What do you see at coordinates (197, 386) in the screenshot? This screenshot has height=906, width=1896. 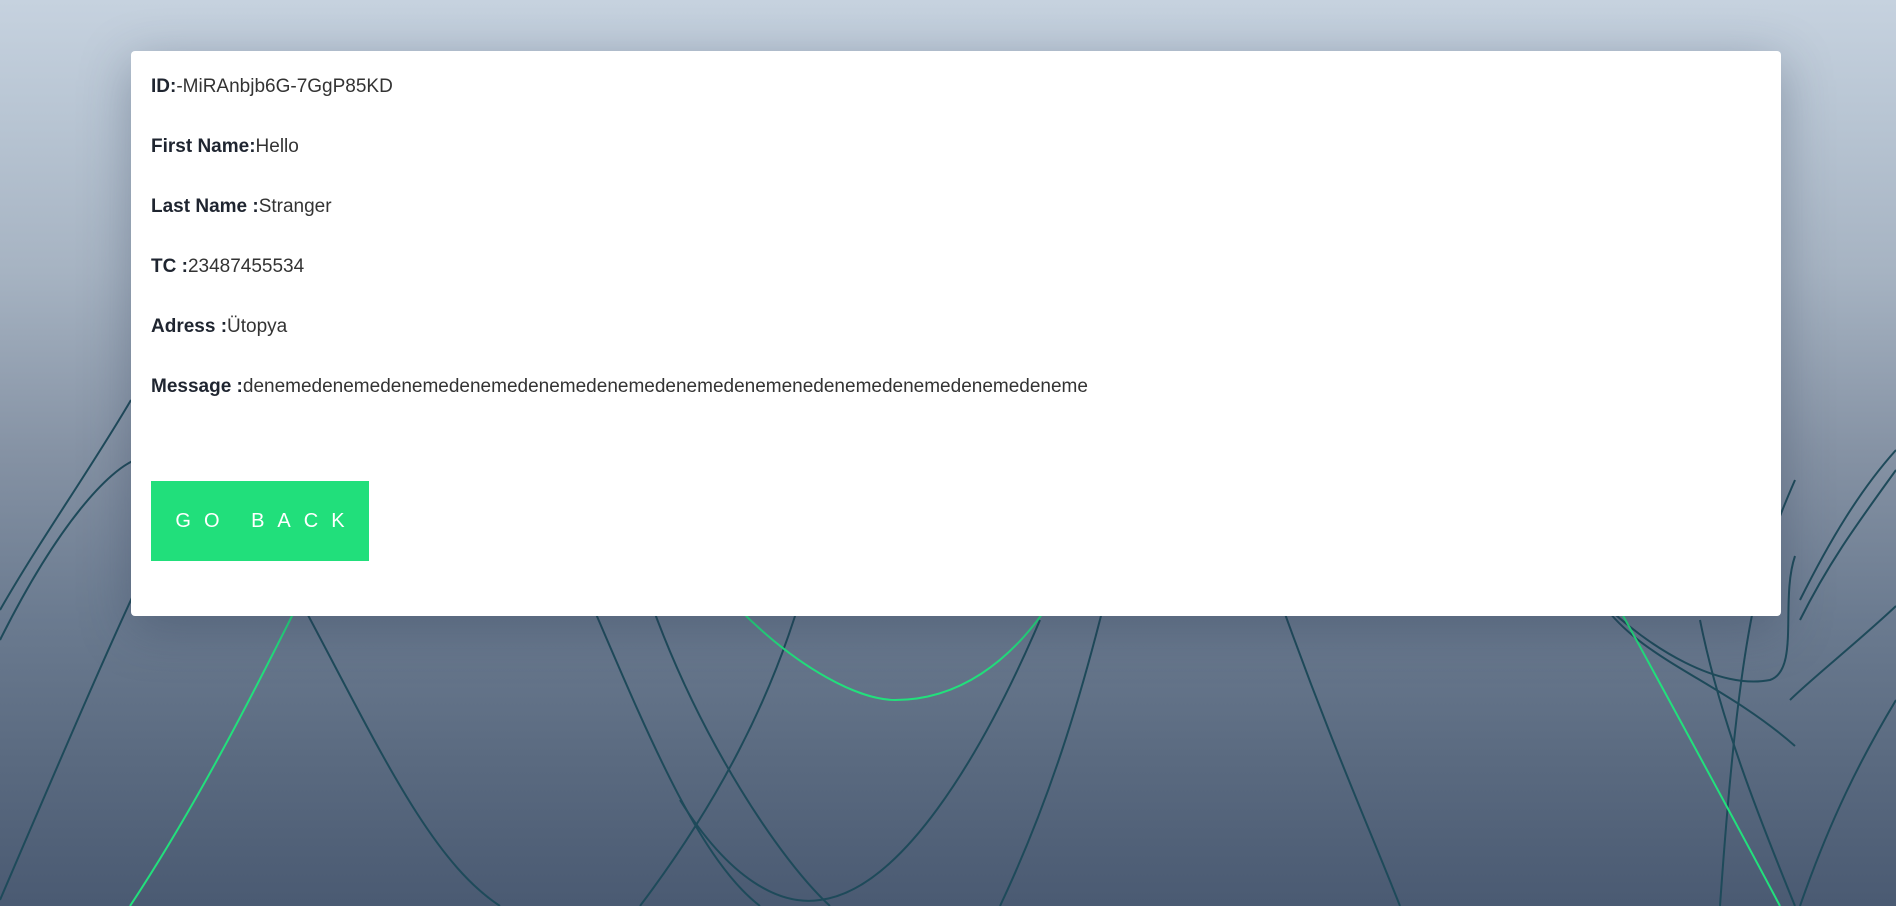 I see `message-label: Message :` at bounding box center [197, 386].